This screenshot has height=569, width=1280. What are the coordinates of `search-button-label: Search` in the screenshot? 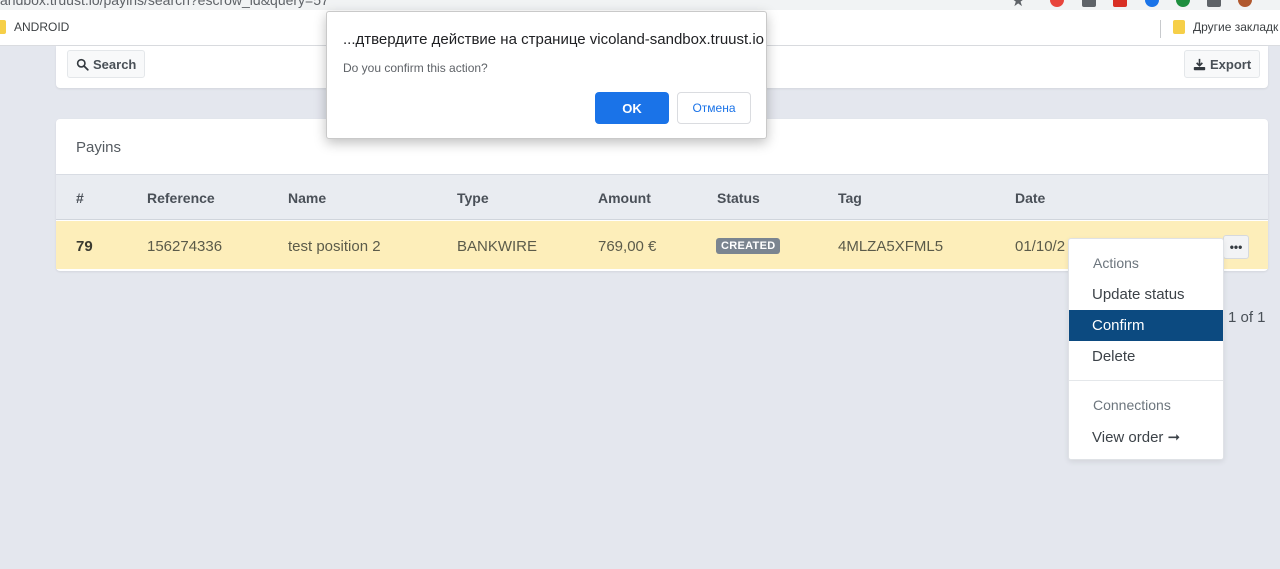 It's located at (115, 64).